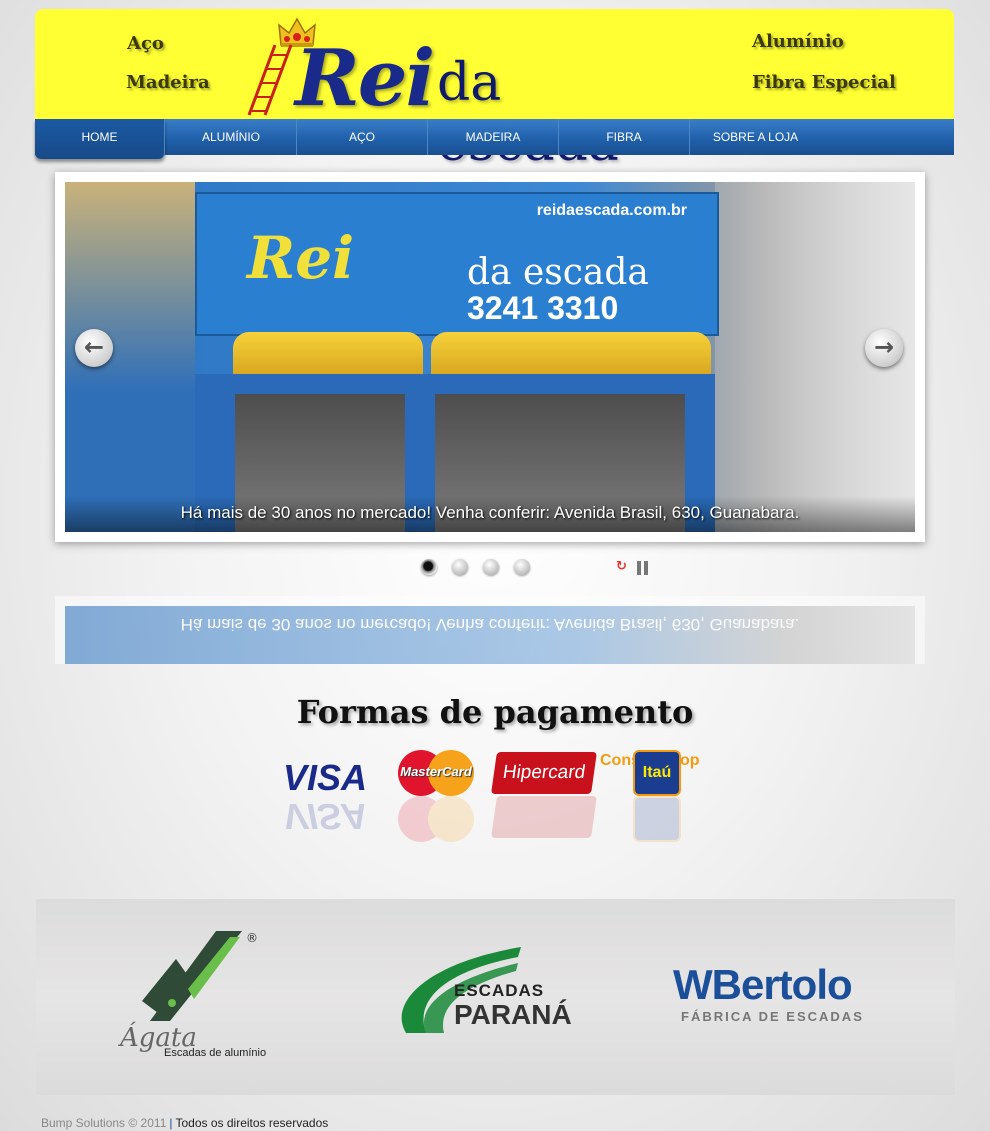 This screenshot has height=1131, width=990. I want to click on wbertolo-name: WBertolo, so click(763, 984).